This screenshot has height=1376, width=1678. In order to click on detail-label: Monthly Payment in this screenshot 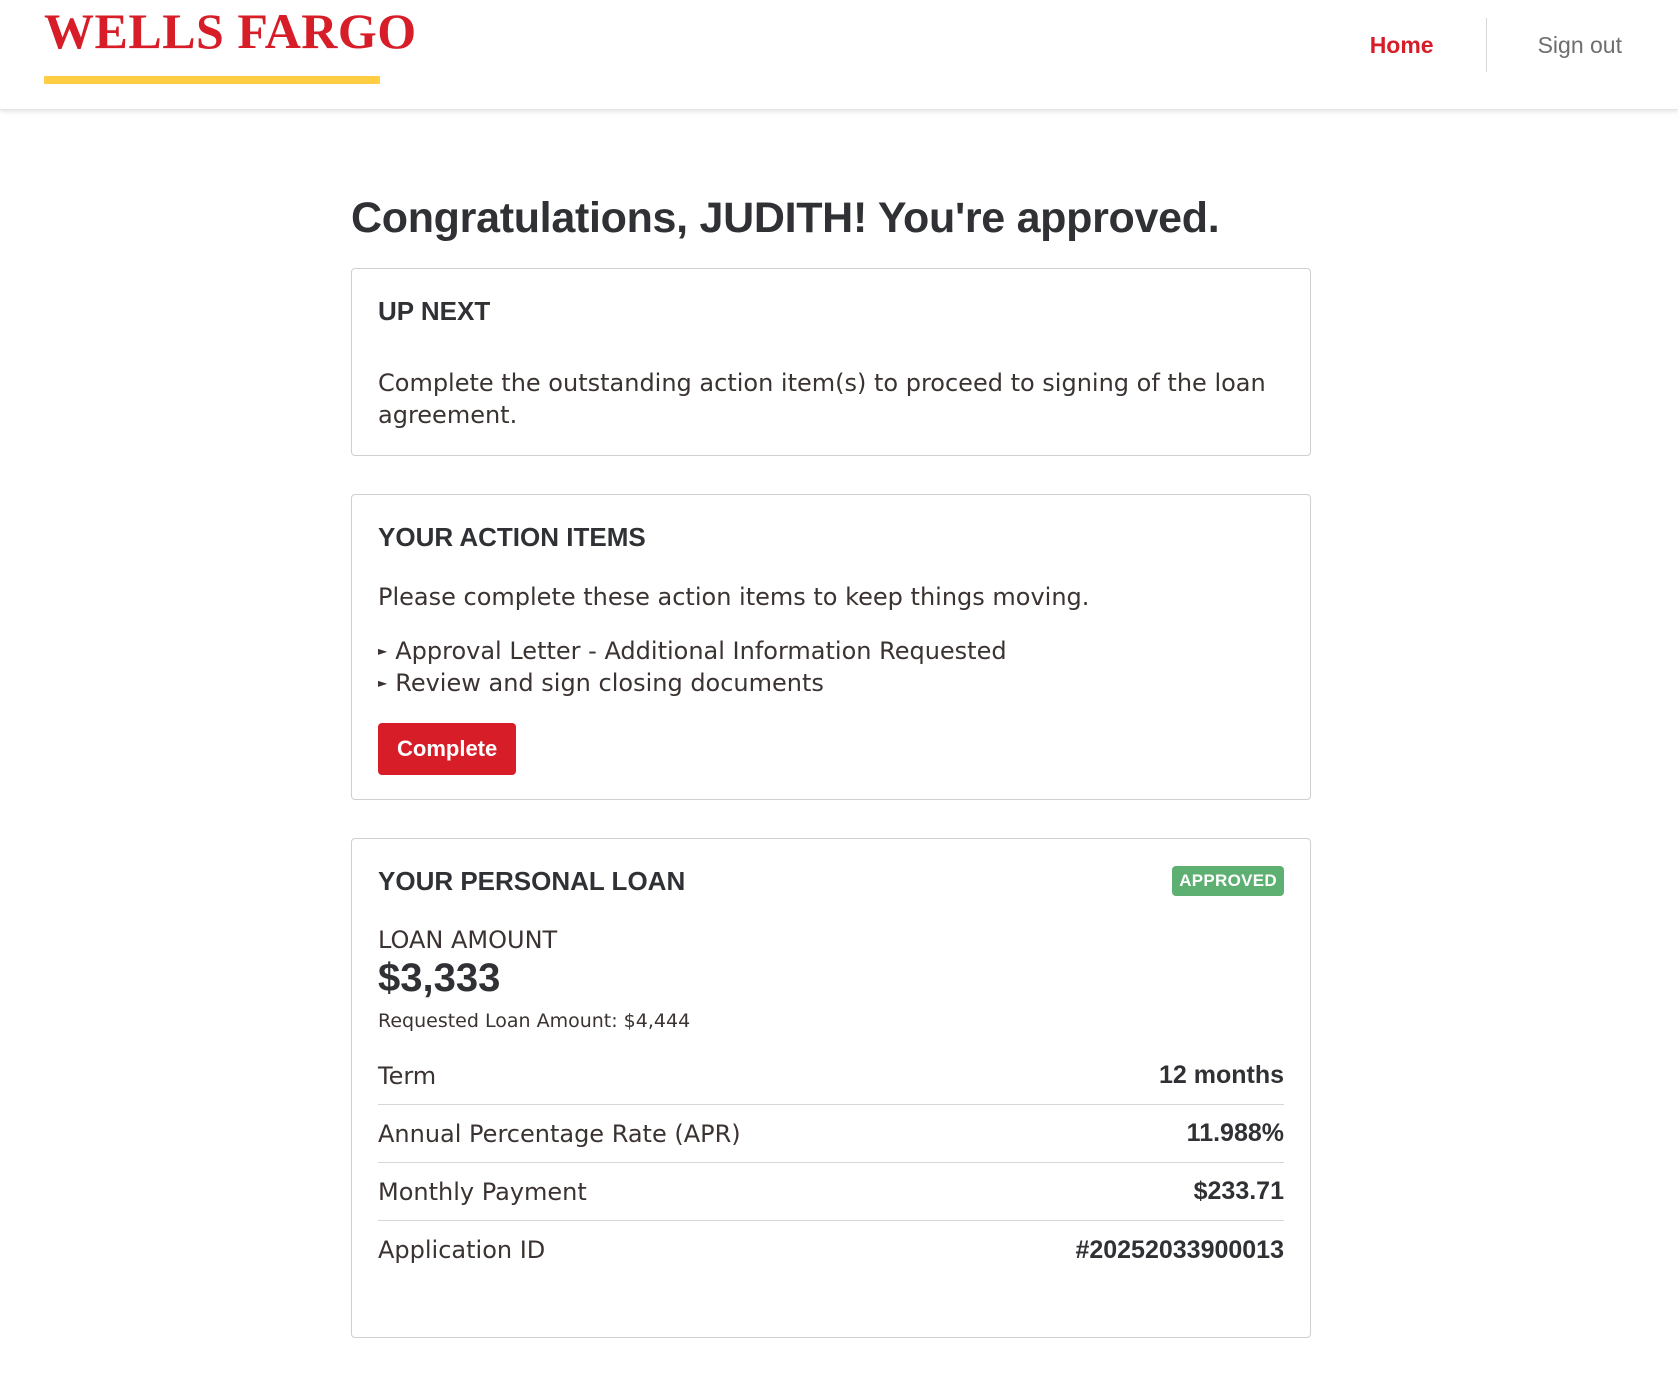, I will do `click(482, 1191)`.